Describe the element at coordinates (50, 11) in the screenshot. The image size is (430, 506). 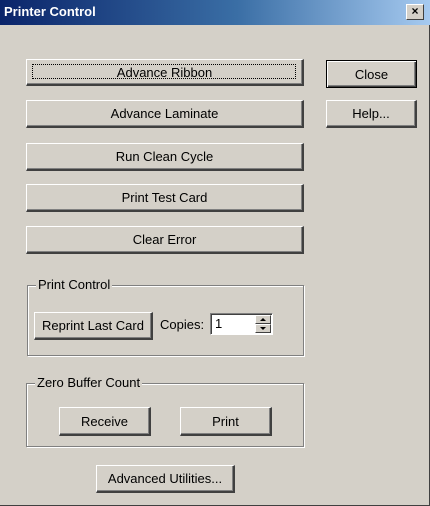
I see `window-title: Printer Control` at that location.